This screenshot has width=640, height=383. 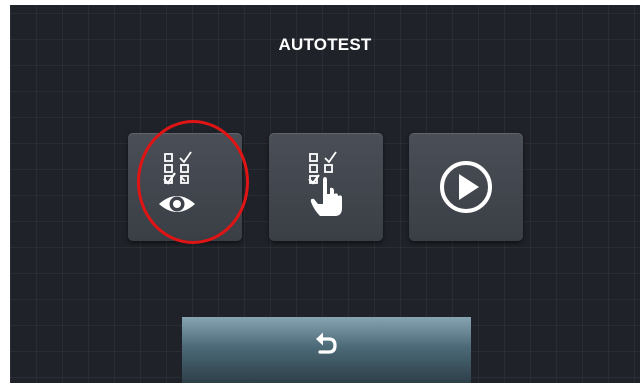 What do you see at coordinates (177, 181) in the screenshot?
I see `checklist-eye-icon` at bounding box center [177, 181].